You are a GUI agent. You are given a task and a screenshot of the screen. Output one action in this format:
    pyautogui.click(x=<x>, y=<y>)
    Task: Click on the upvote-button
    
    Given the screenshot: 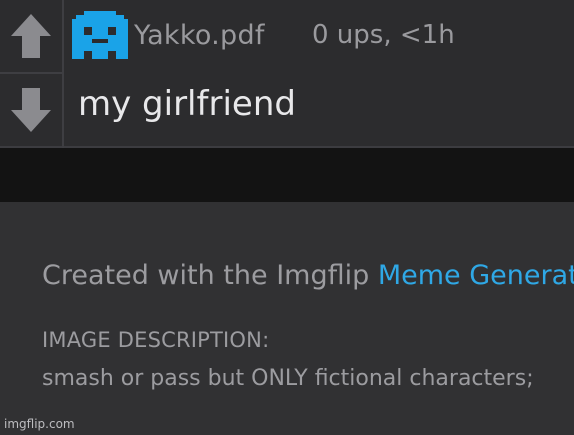 What is the action you would take?
    pyautogui.click(x=31, y=37)
    